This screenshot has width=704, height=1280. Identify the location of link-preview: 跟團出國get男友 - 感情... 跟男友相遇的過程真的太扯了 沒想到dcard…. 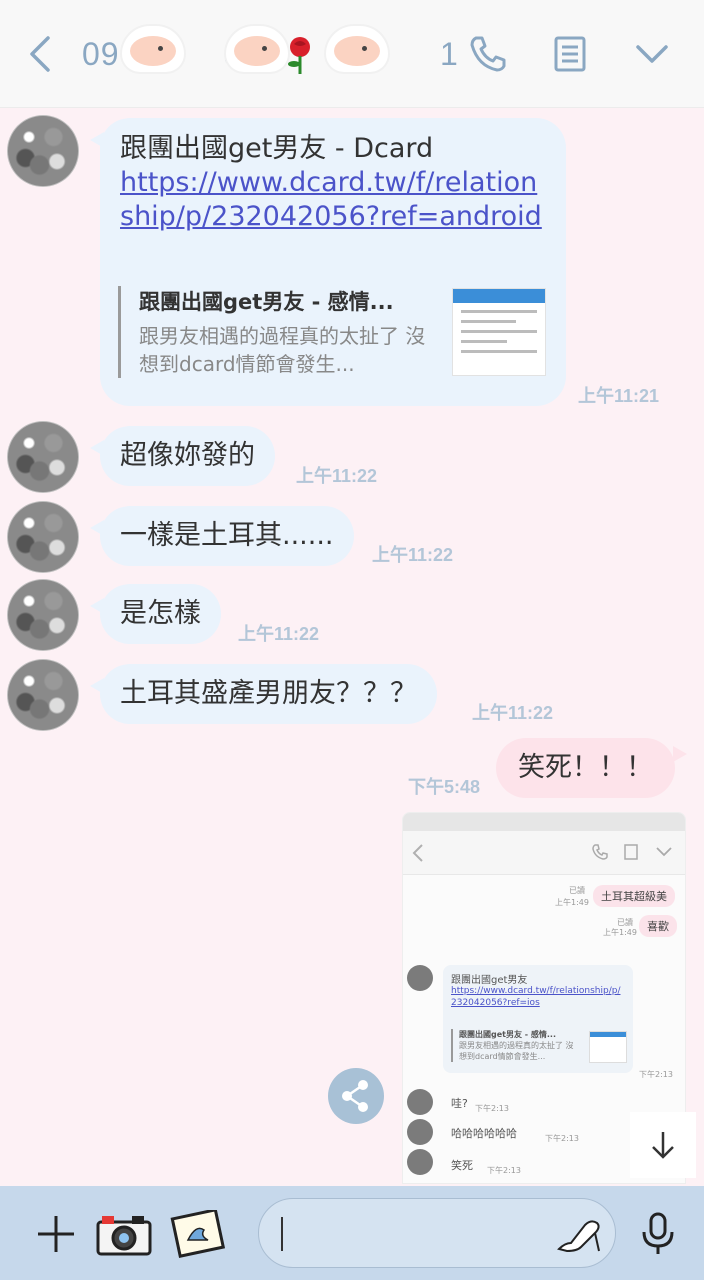
(273, 332).